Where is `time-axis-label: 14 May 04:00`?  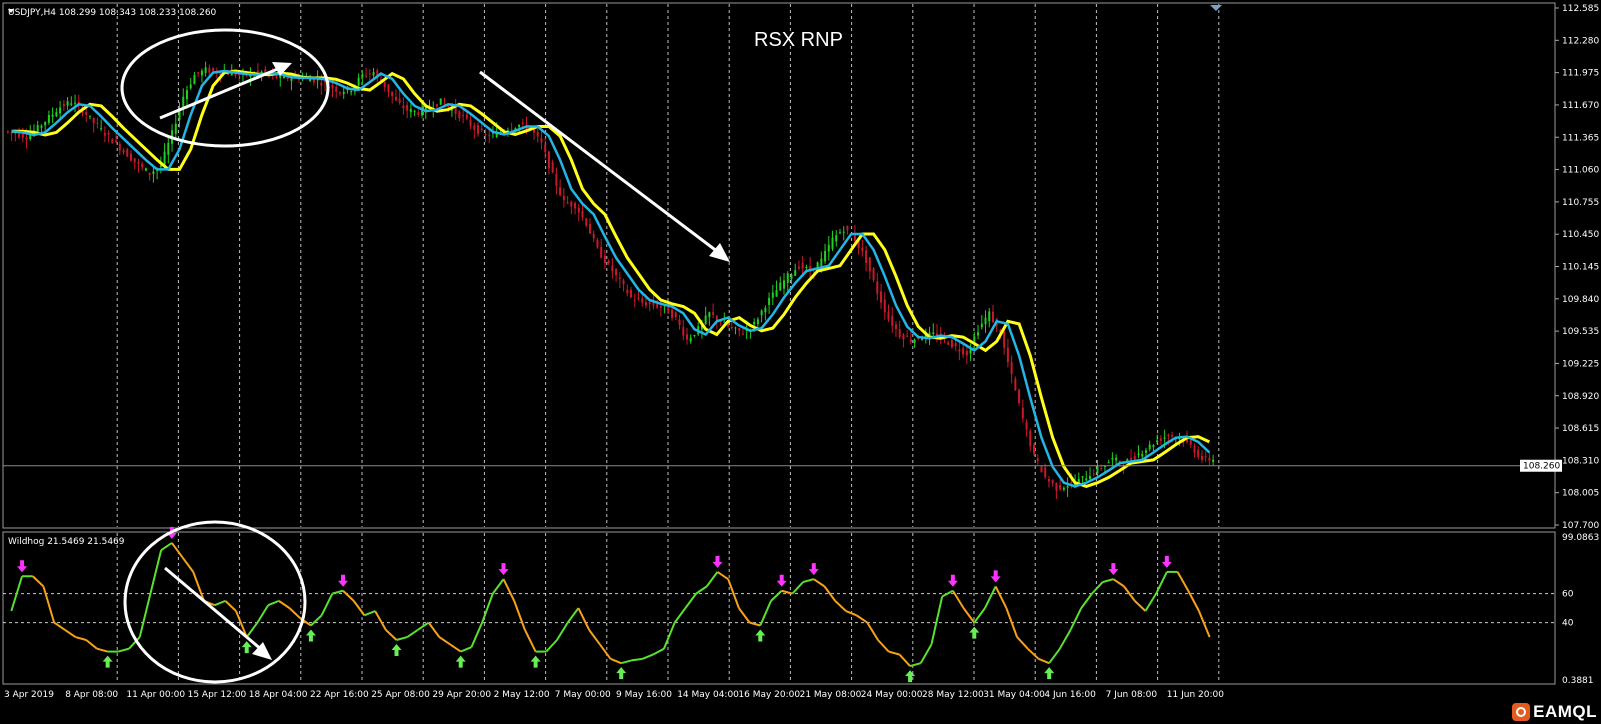 time-axis-label: 14 May 04:00 is located at coordinates (708, 695).